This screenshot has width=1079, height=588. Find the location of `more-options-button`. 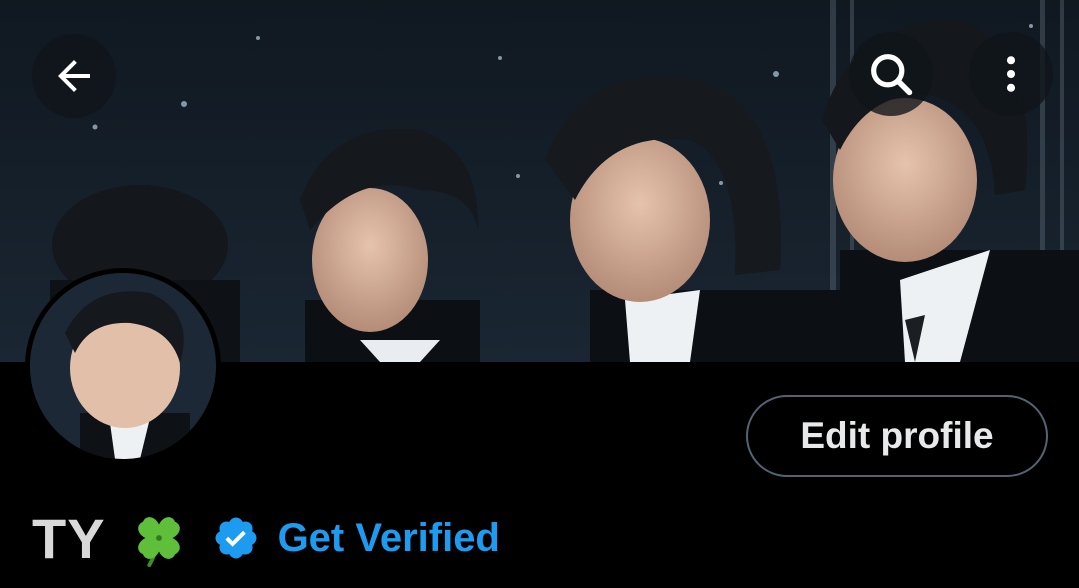

more-options-button is located at coordinates (1011, 74).